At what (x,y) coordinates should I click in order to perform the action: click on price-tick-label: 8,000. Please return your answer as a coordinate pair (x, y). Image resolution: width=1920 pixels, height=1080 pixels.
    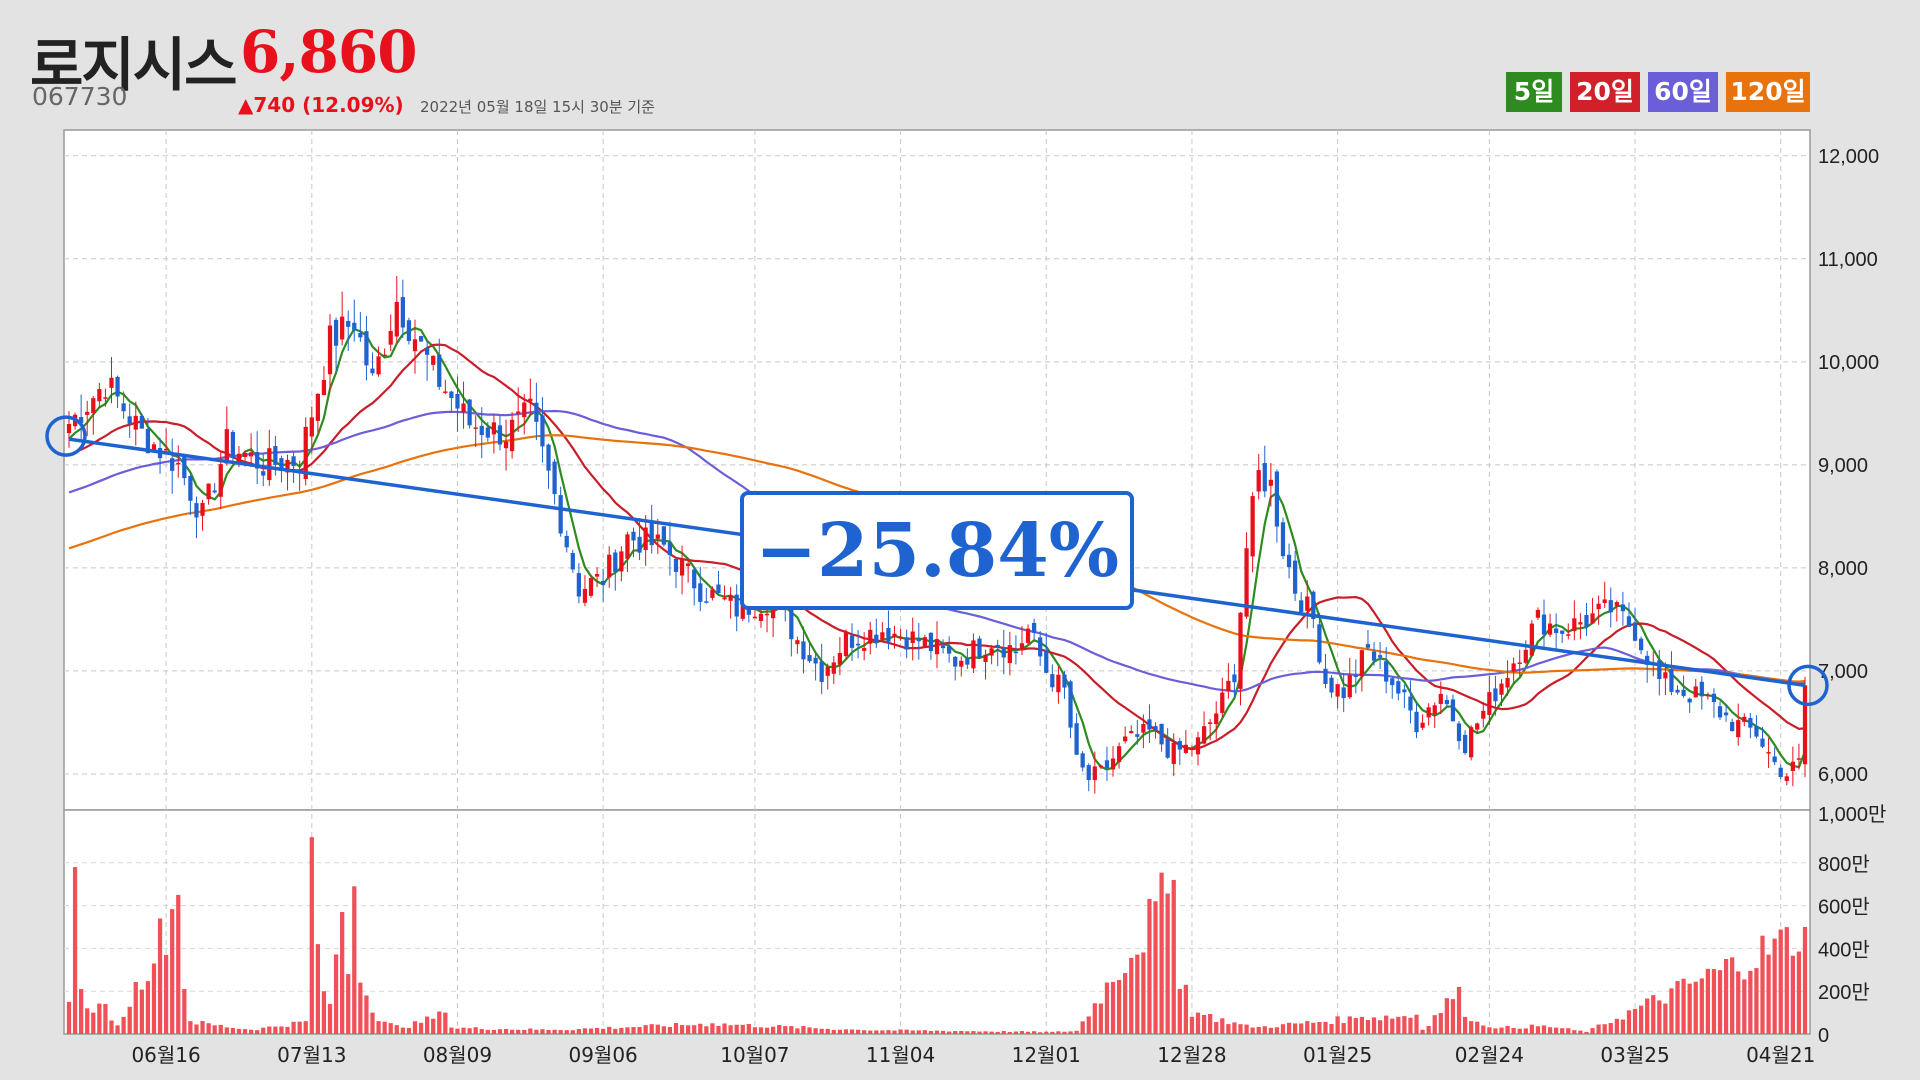
    Looking at the image, I should click on (1843, 569).